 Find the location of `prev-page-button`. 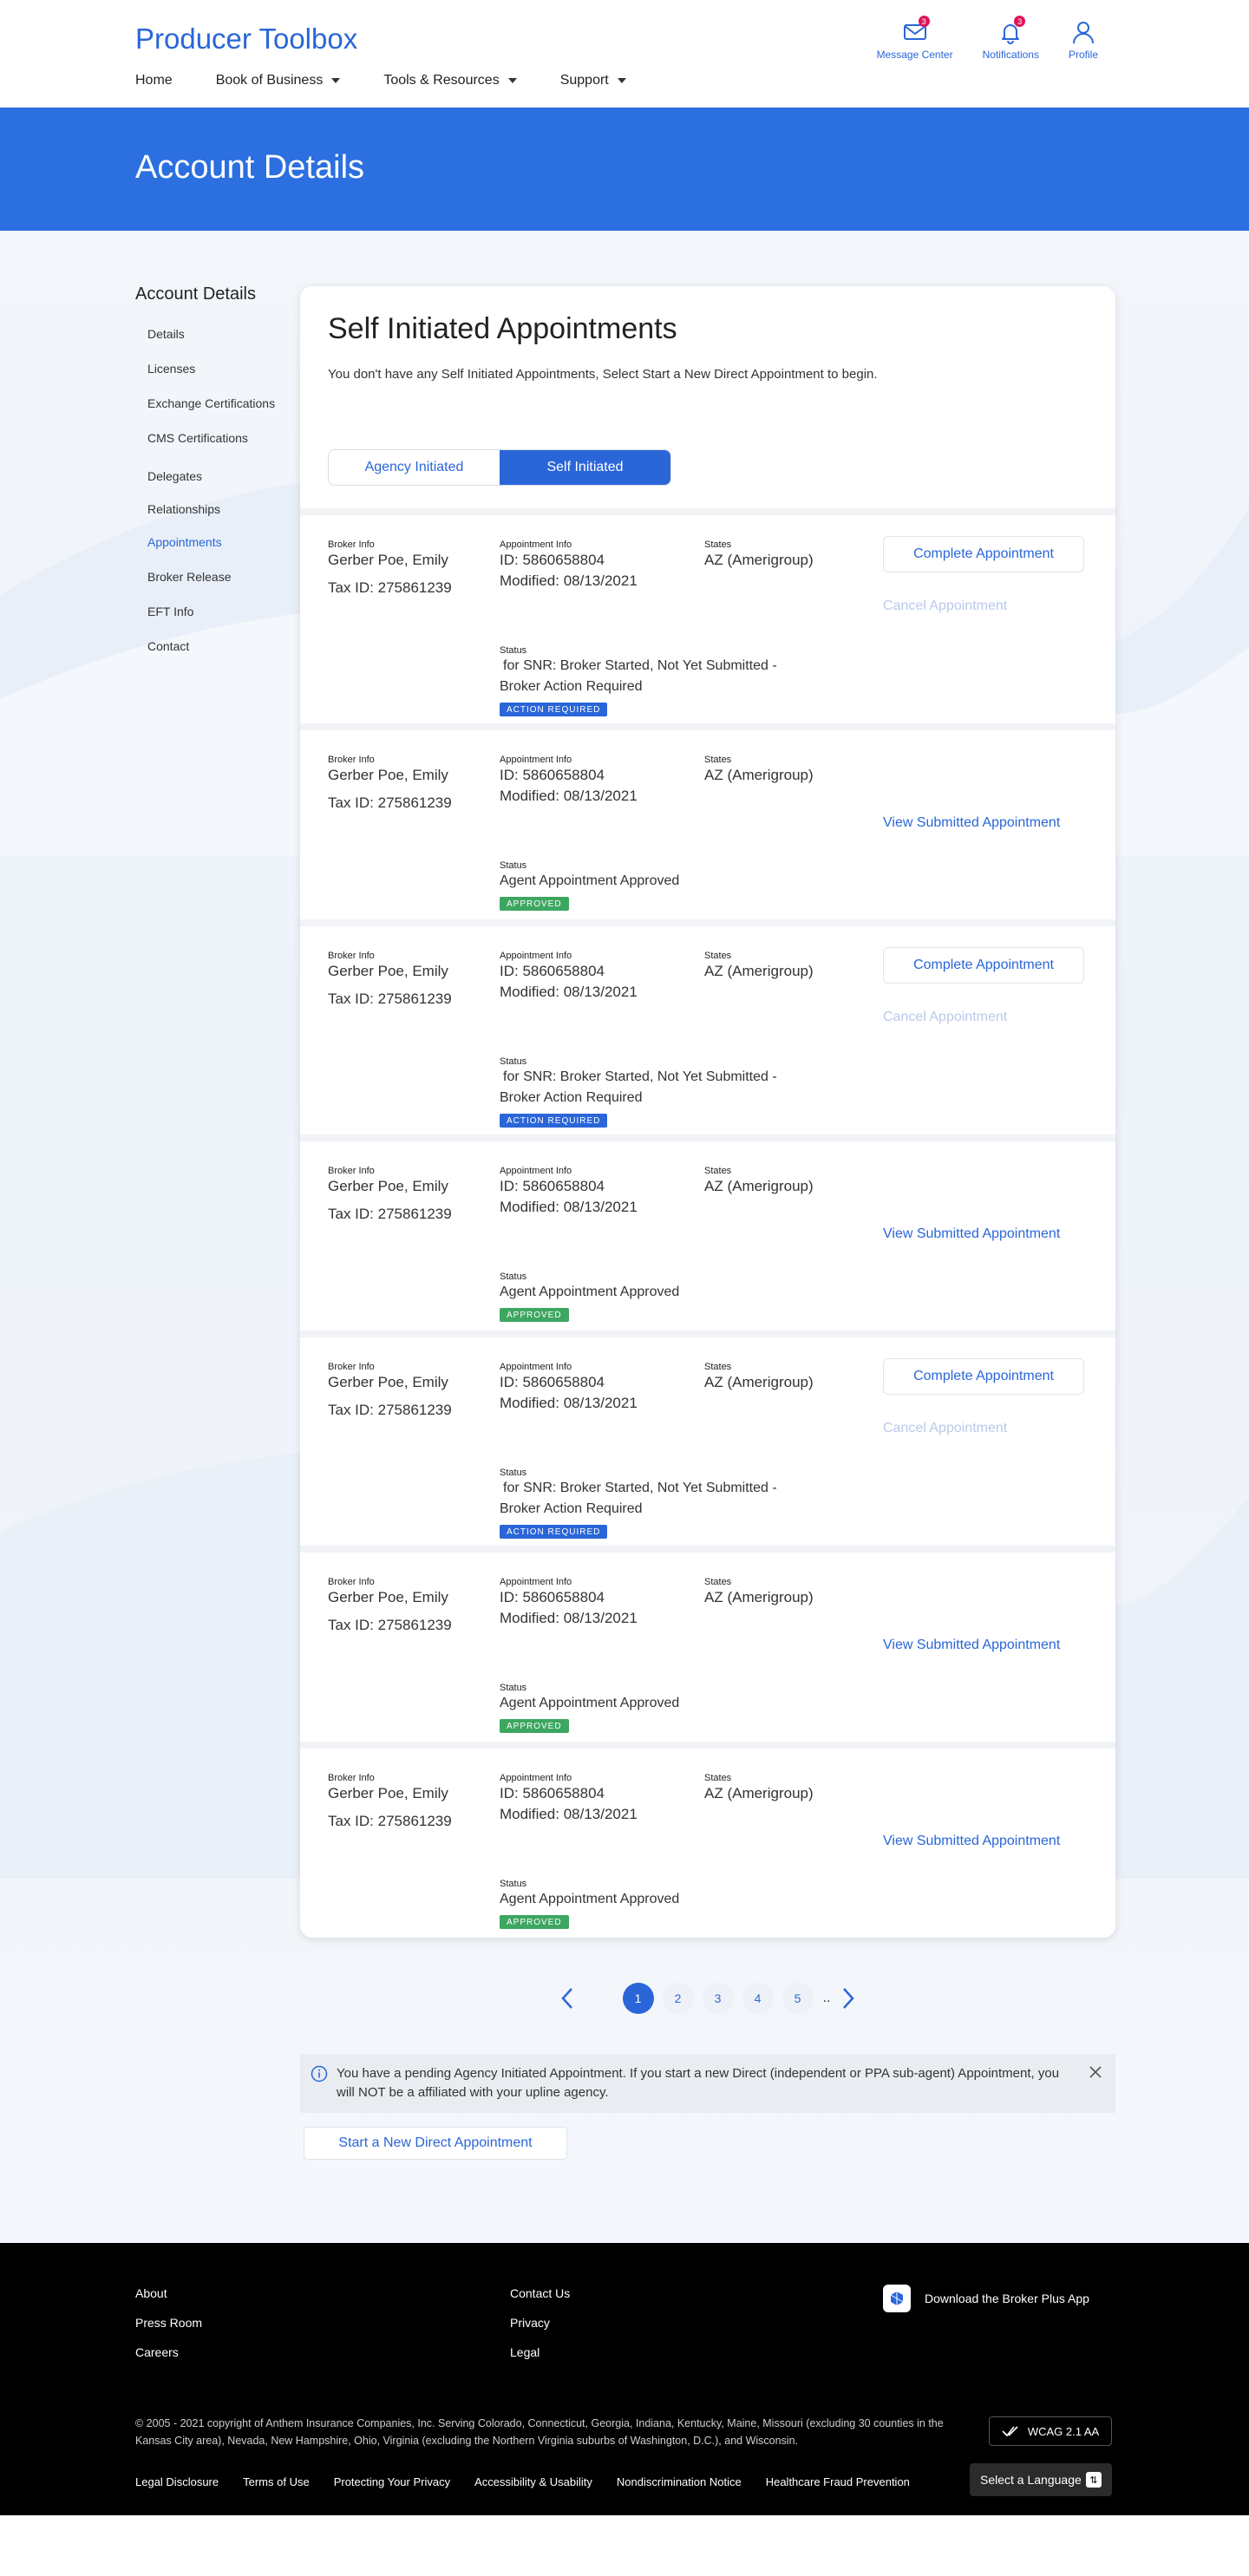

prev-page-button is located at coordinates (567, 1998).